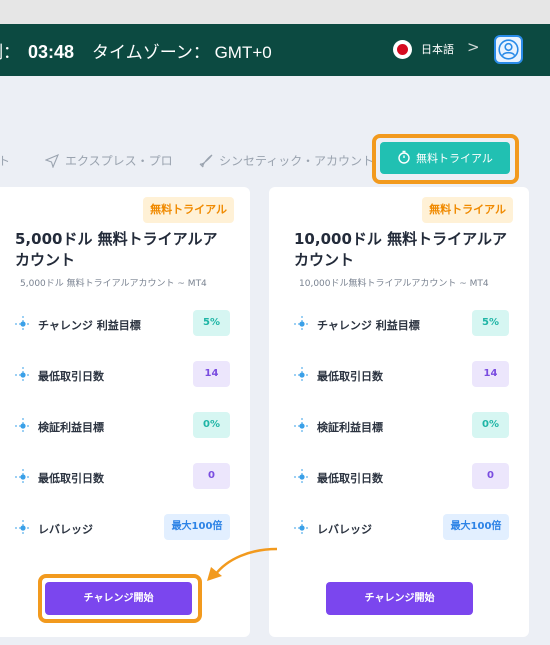  What do you see at coordinates (437, 49) in the screenshot?
I see `language-selector: 日本語` at bounding box center [437, 49].